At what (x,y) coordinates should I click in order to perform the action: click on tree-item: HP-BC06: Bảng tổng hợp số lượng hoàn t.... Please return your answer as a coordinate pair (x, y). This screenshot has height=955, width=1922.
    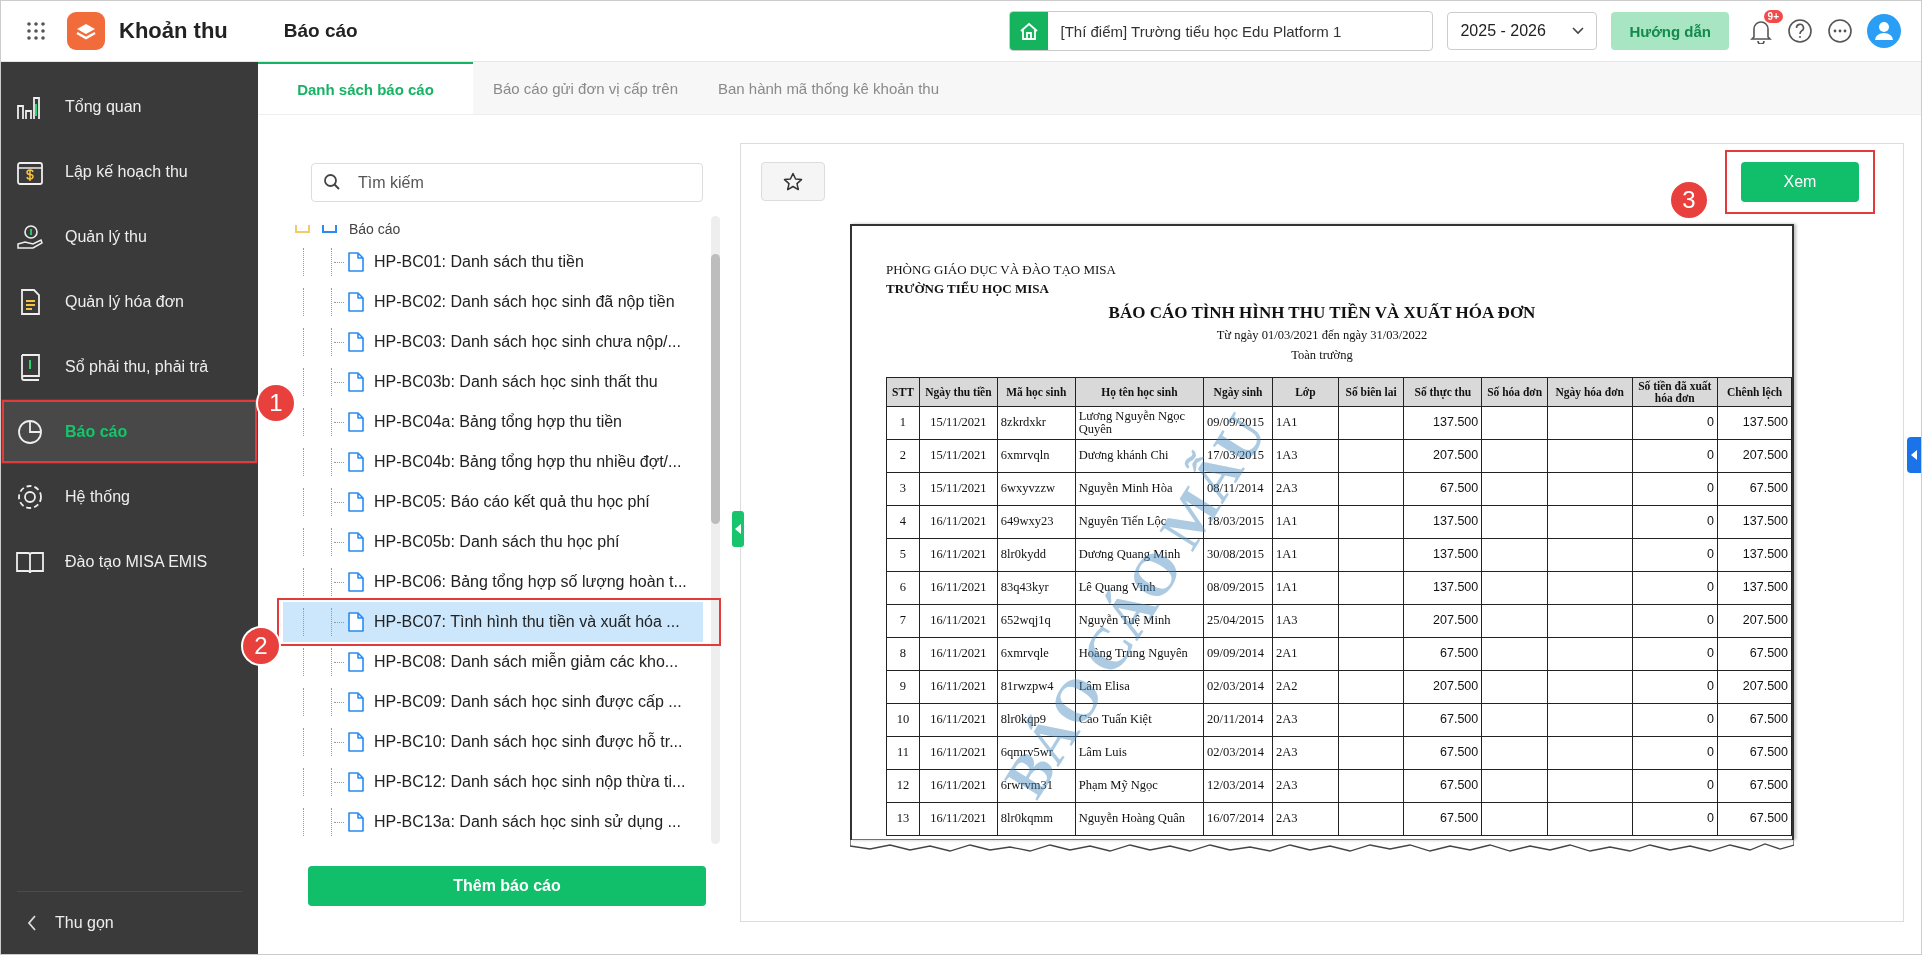
    Looking at the image, I should click on (493, 582).